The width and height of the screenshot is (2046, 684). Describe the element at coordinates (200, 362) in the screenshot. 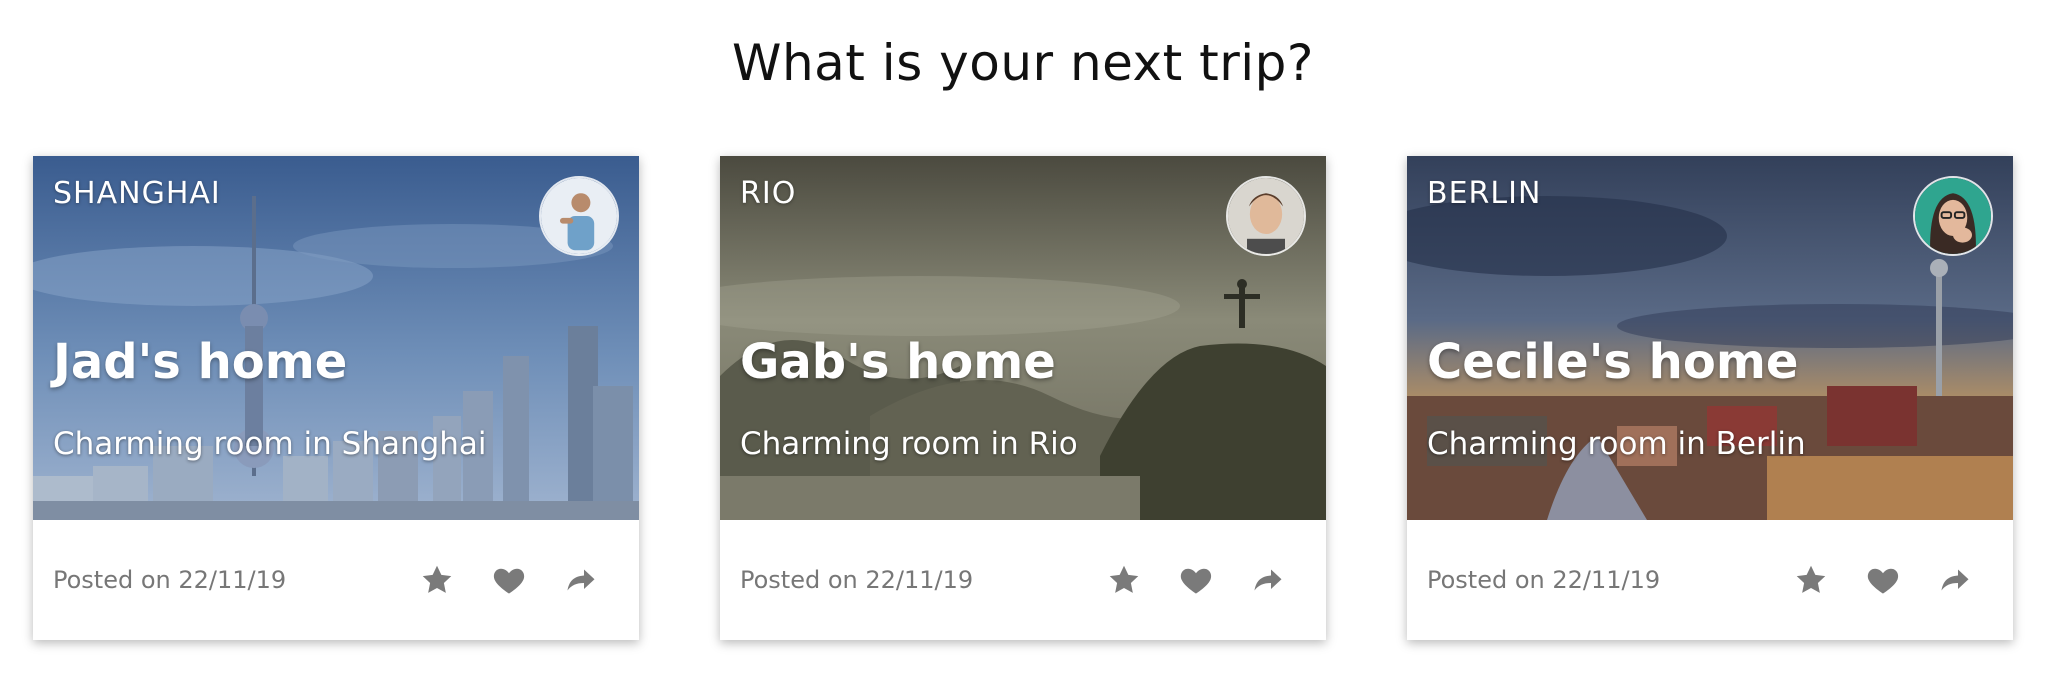

I see `card-heading: Jad's home` at that location.